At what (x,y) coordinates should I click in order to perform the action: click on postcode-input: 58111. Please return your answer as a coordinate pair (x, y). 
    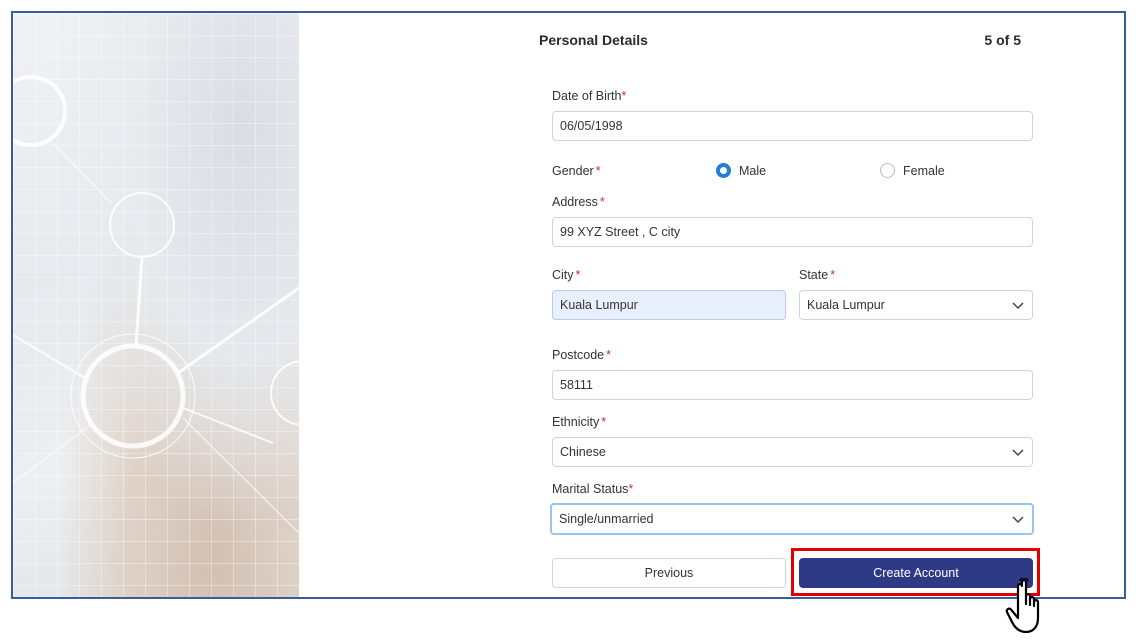
    Looking at the image, I should click on (792, 385).